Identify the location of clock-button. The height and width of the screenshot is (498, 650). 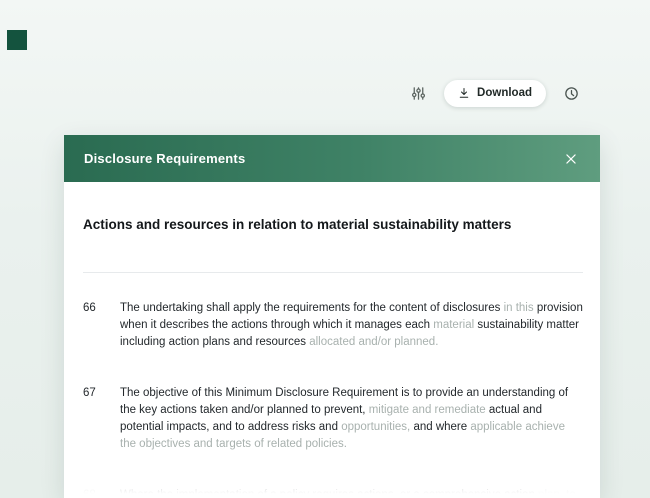
(571, 93).